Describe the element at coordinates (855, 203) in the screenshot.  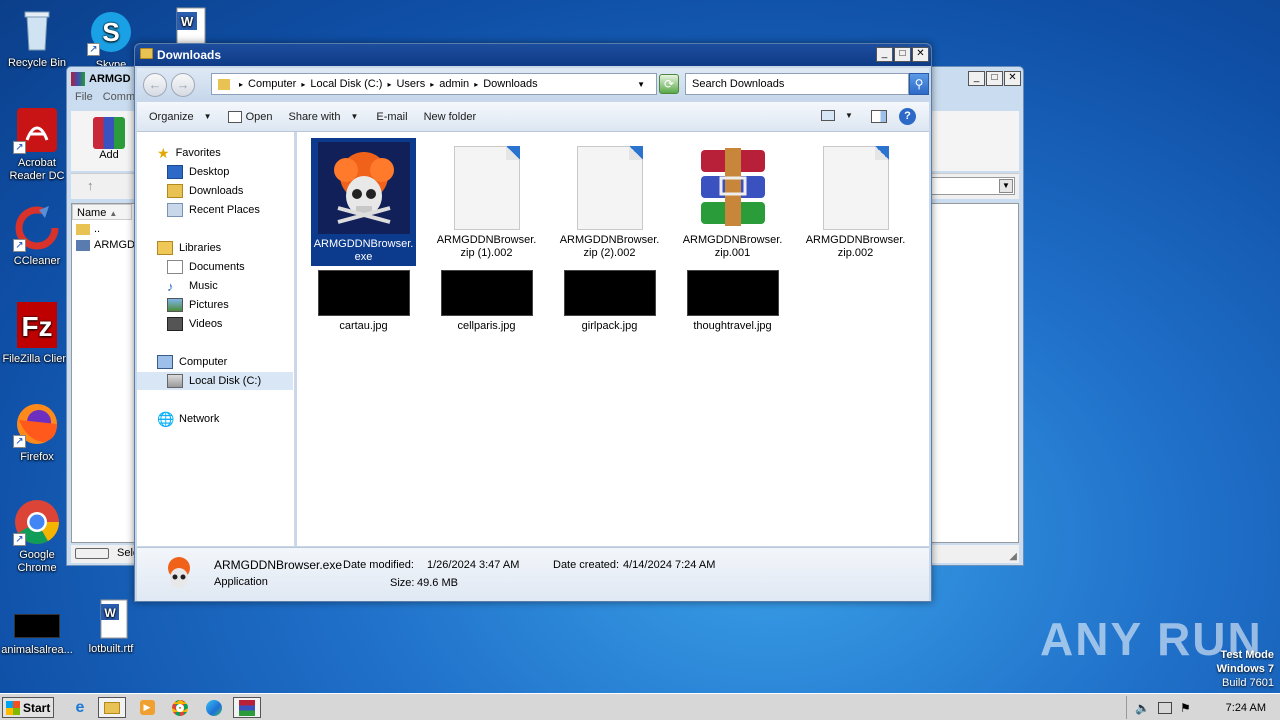
I see `file-item: ARMGDDNBrowser. zip.002` at that location.